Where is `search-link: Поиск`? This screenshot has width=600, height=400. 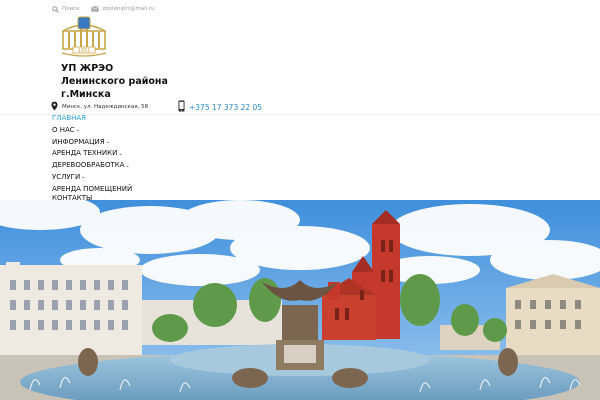 search-link: Поиск is located at coordinates (66, 9).